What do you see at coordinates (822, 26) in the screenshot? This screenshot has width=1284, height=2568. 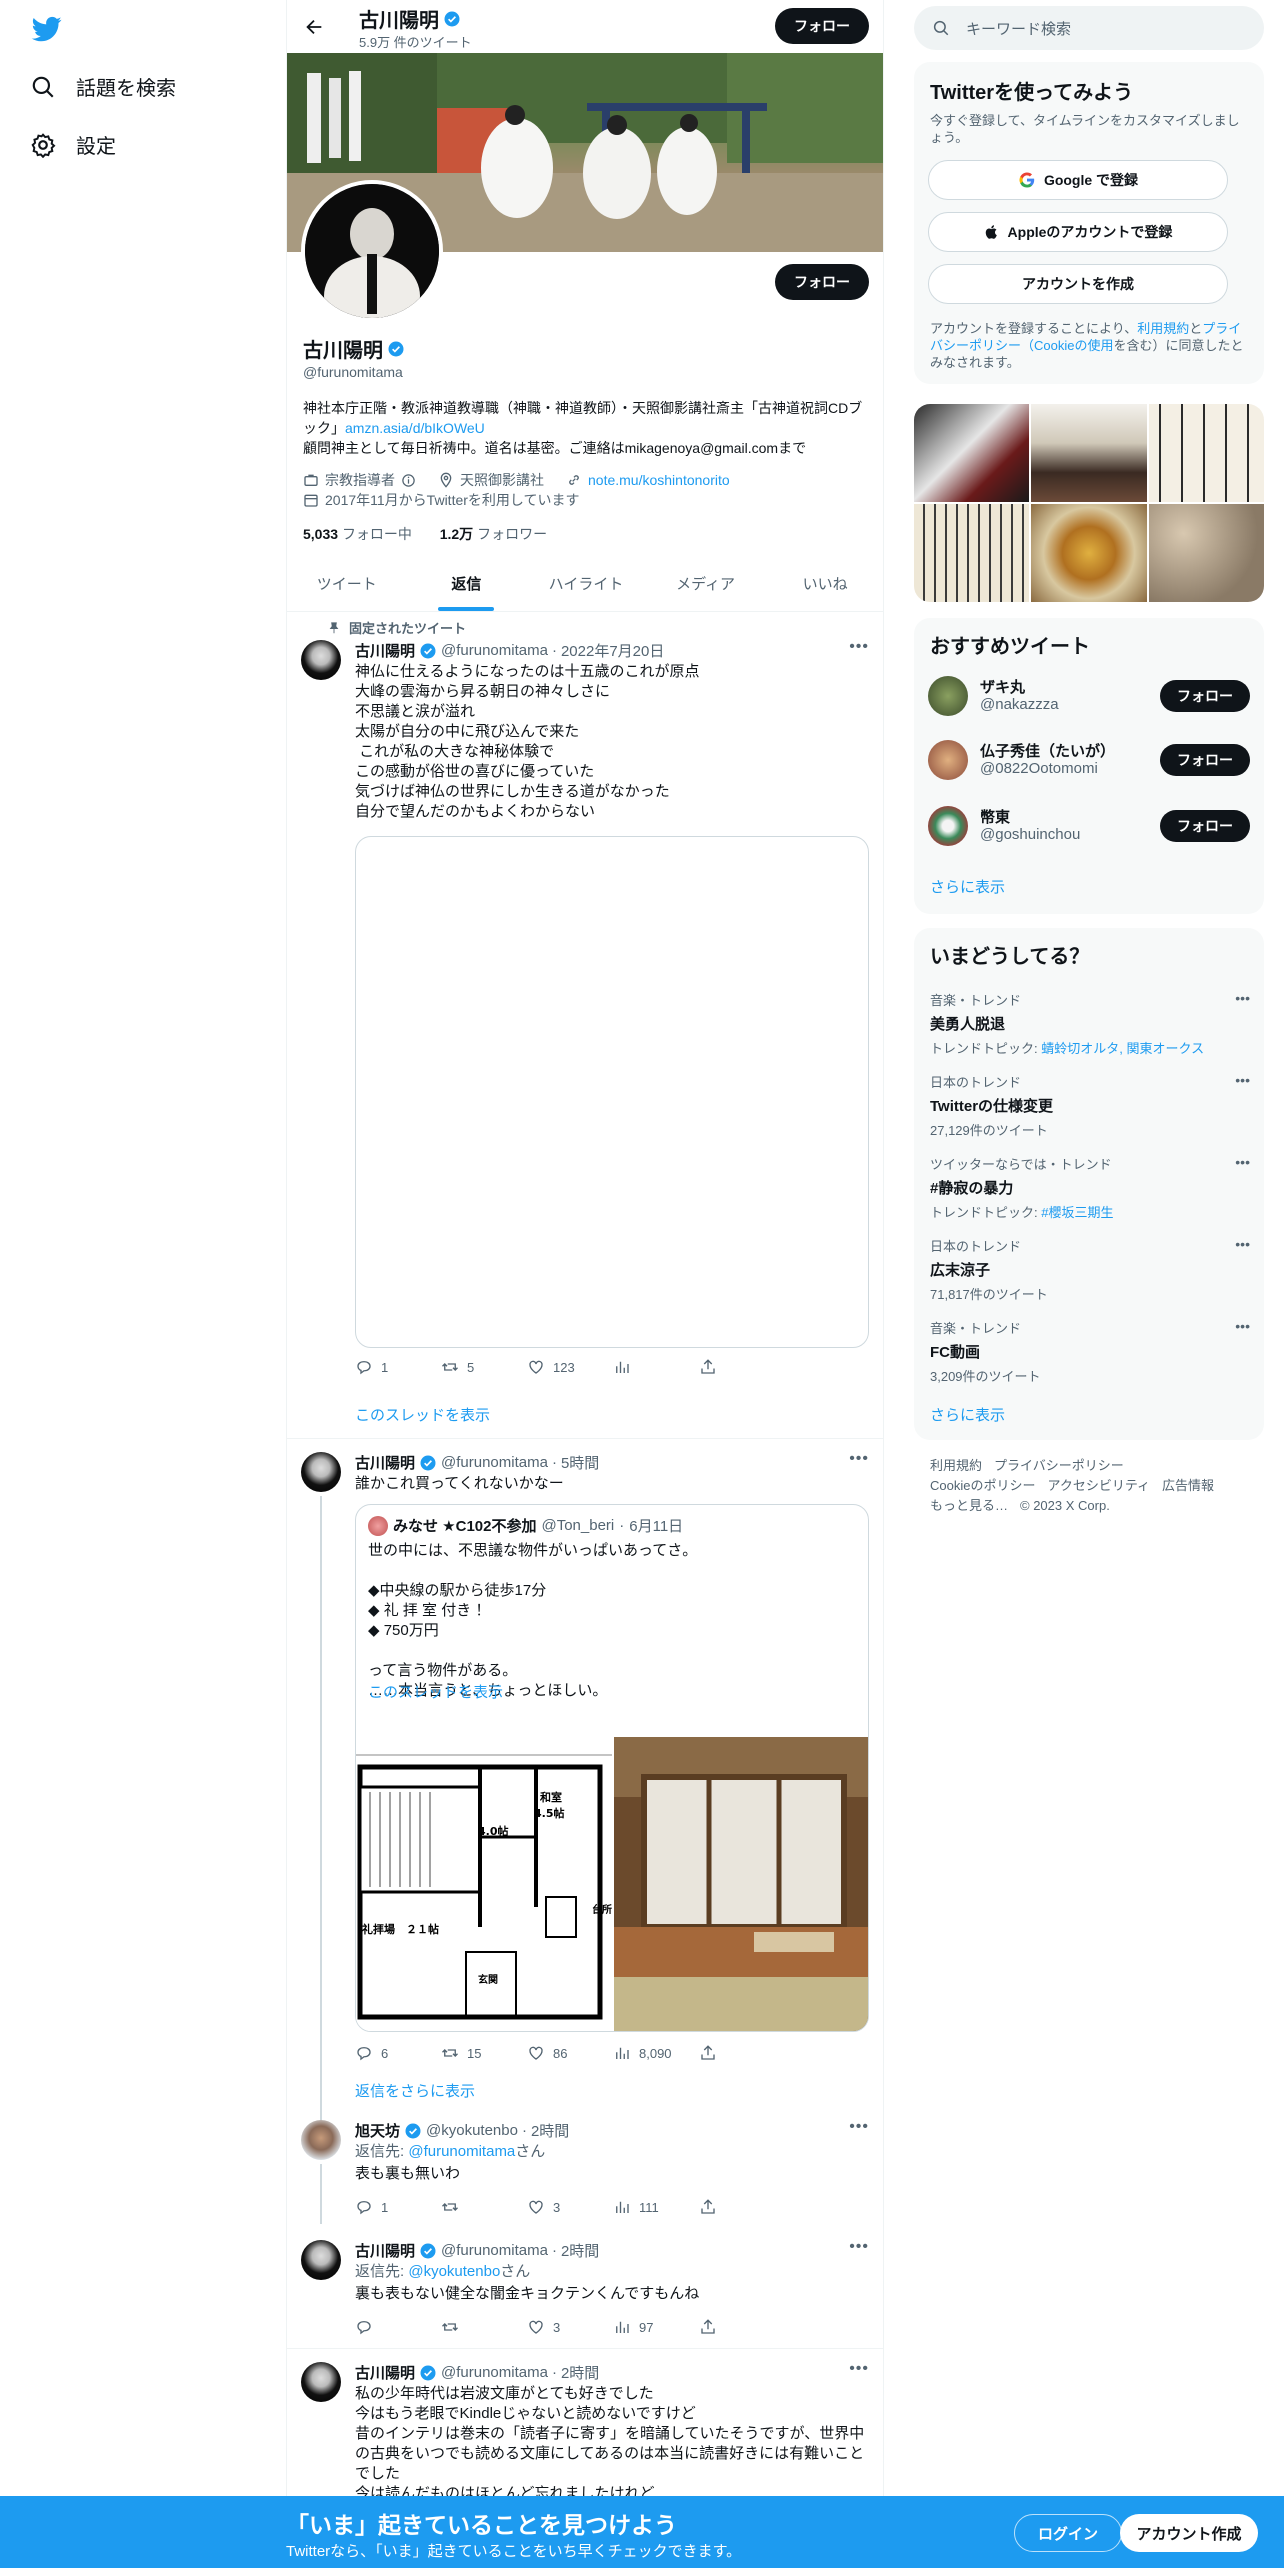 I see `header-follow-button: フォロー` at bounding box center [822, 26].